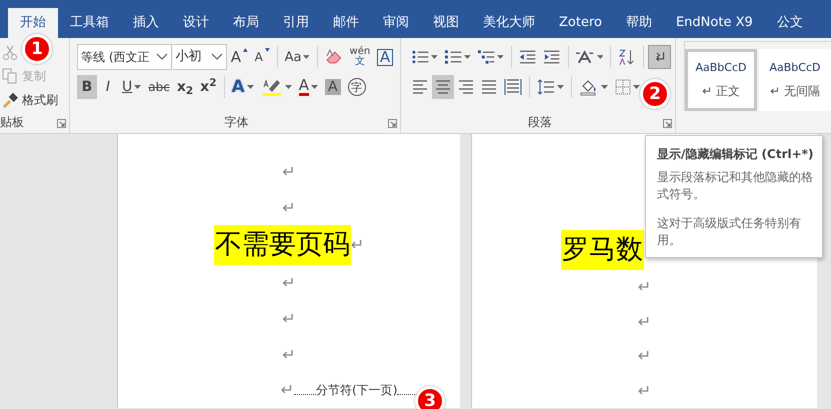 The height and width of the screenshot is (409, 831). What do you see at coordinates (714, 23) in the screenshot?
I see `ribbon-tab: EndNote X9` at bounding box center [714, 23].